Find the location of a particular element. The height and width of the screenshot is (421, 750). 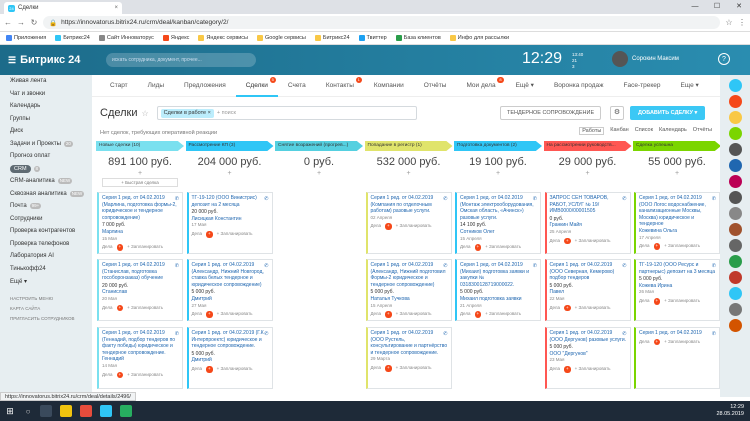

taskbar-clock: 12:29 28.05.2019 is located at coordinates (730, 411).